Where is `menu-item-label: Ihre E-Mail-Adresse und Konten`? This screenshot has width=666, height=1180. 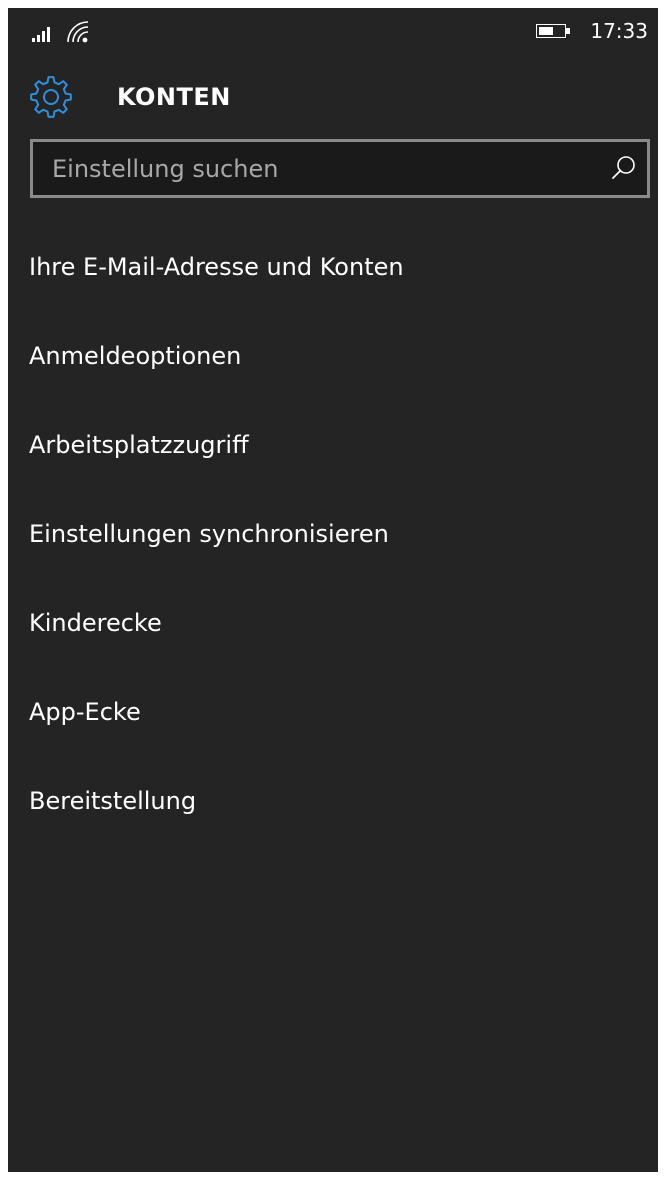 menu-item-label: Ihre E-Mail-Adresse und Konten is located at coordinates (216, 267).